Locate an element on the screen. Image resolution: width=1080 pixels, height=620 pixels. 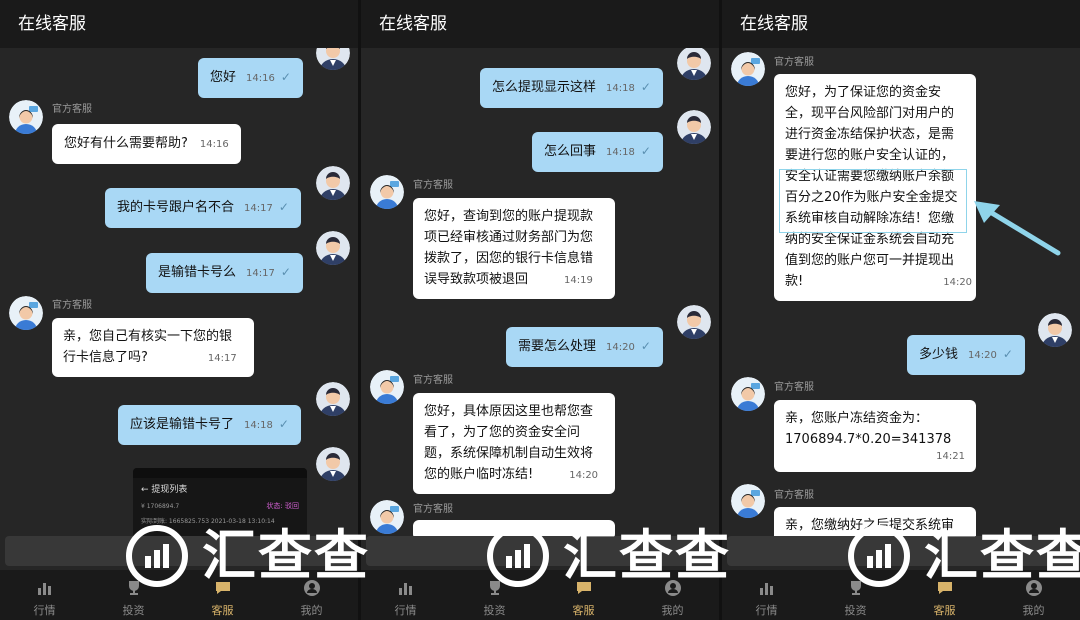
agent-message: 亲，您自己有核实一下您的银 行卡信息了吗? 14:17 is located at coordinates (153, 347).